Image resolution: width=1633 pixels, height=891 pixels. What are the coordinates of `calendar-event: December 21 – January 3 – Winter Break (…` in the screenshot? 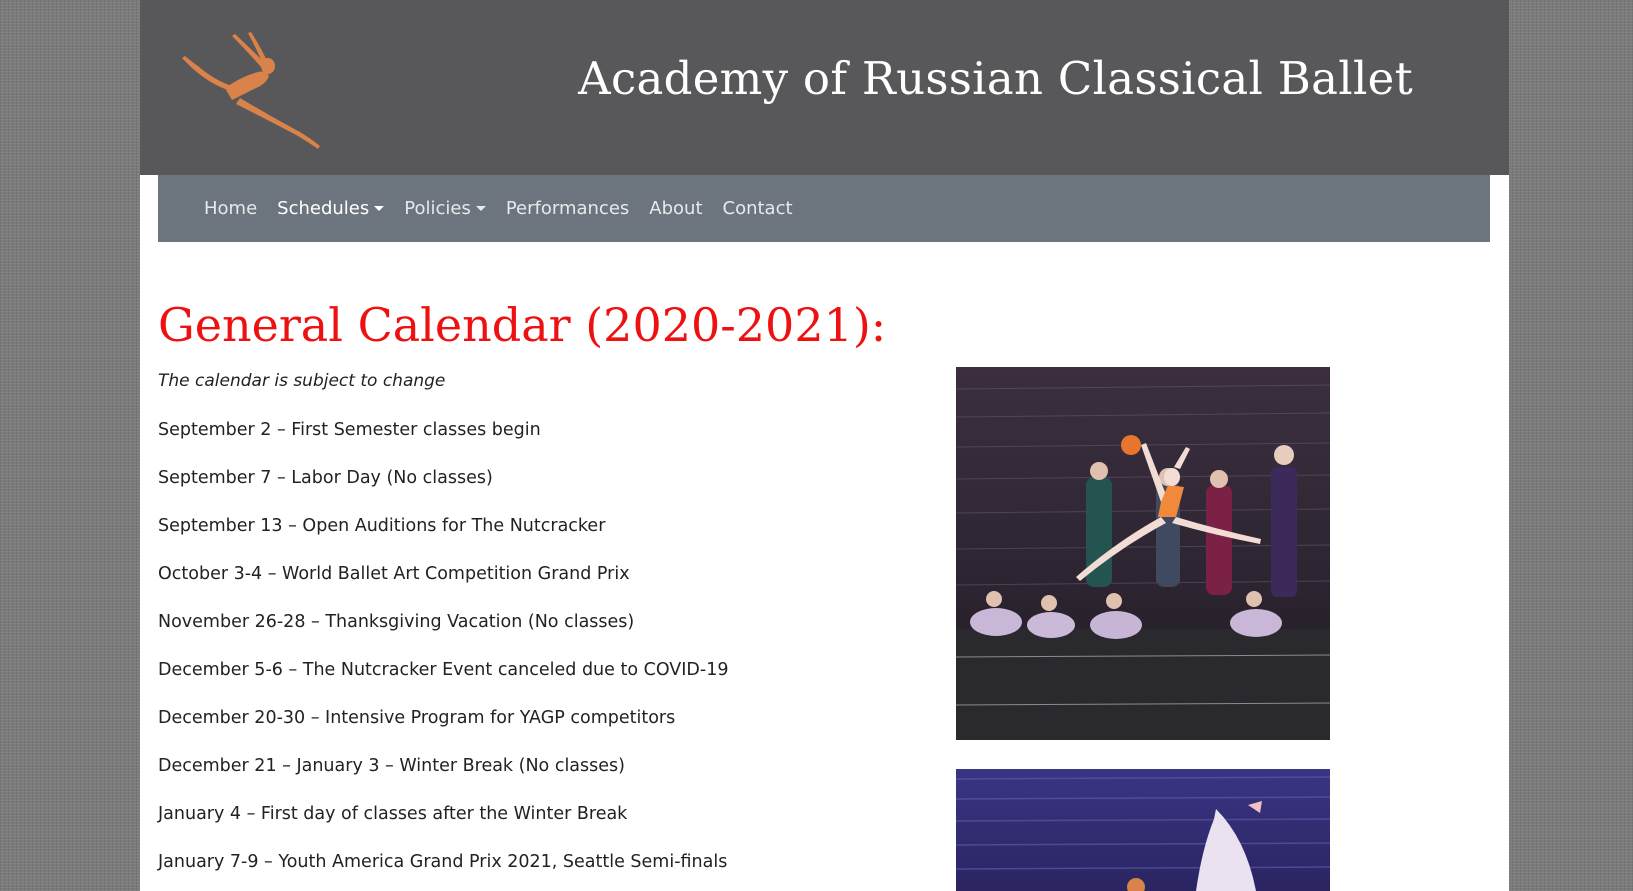 It's located at (391, 766).